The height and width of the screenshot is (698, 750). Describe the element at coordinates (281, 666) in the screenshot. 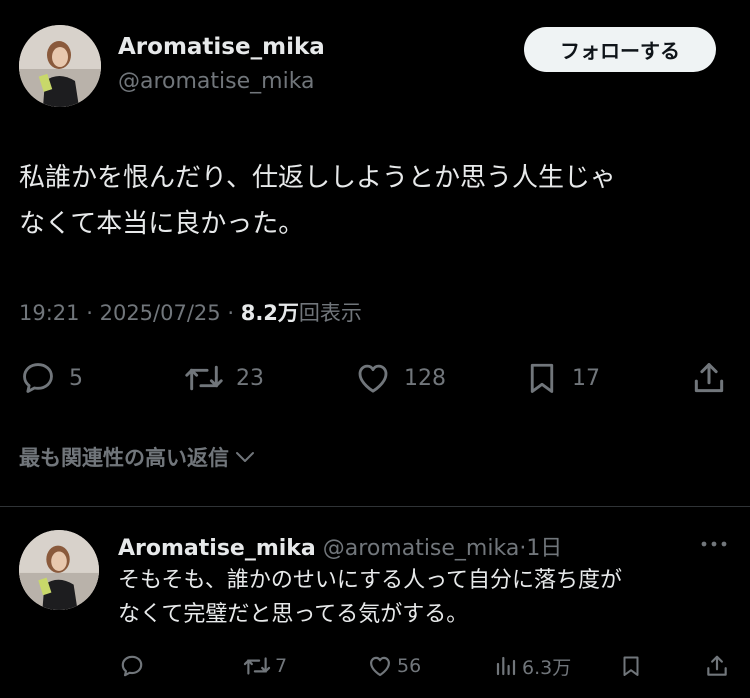

I see `reply-repost-count: 7` at that location.